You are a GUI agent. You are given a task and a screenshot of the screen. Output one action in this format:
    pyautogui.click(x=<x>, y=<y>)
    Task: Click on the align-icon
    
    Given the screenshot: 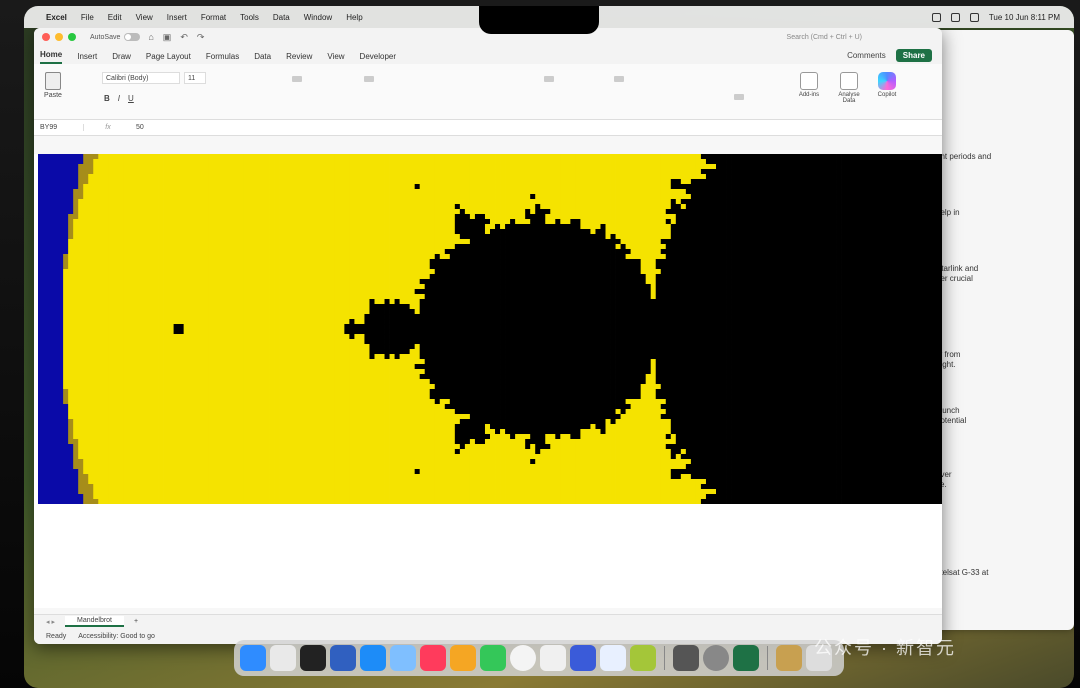 What is the action you would take?
    pyautogui.click(x=297, y=79)
    